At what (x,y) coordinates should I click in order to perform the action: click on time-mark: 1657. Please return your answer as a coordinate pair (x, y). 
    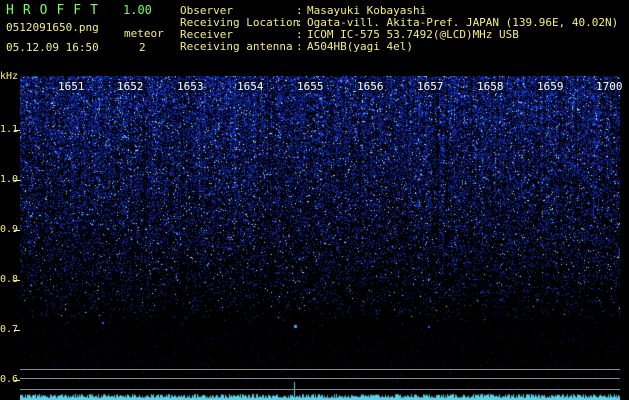
    Looking at the image, I should click on (430, 86).